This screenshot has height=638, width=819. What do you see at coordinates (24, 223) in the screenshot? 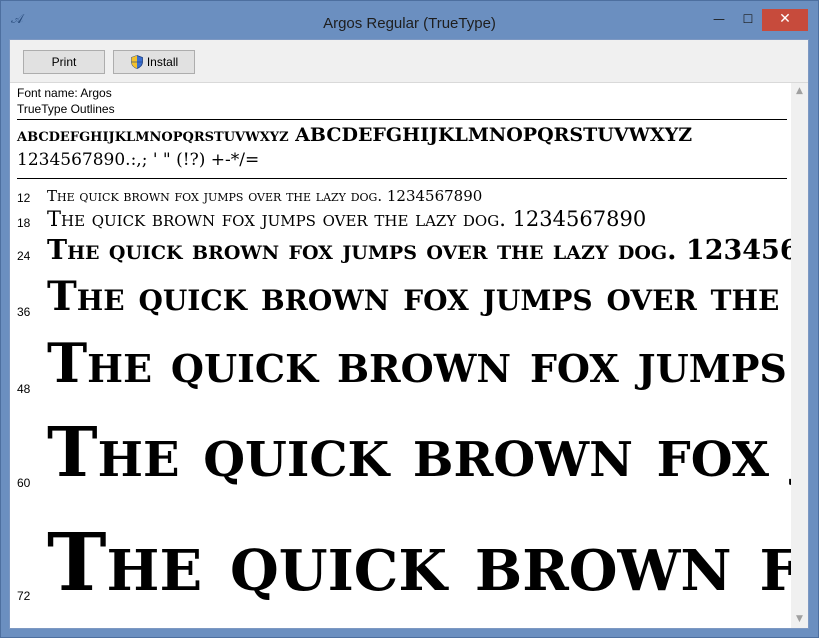
I see `sample-size-label: 18` at bounding box center [24, 223].